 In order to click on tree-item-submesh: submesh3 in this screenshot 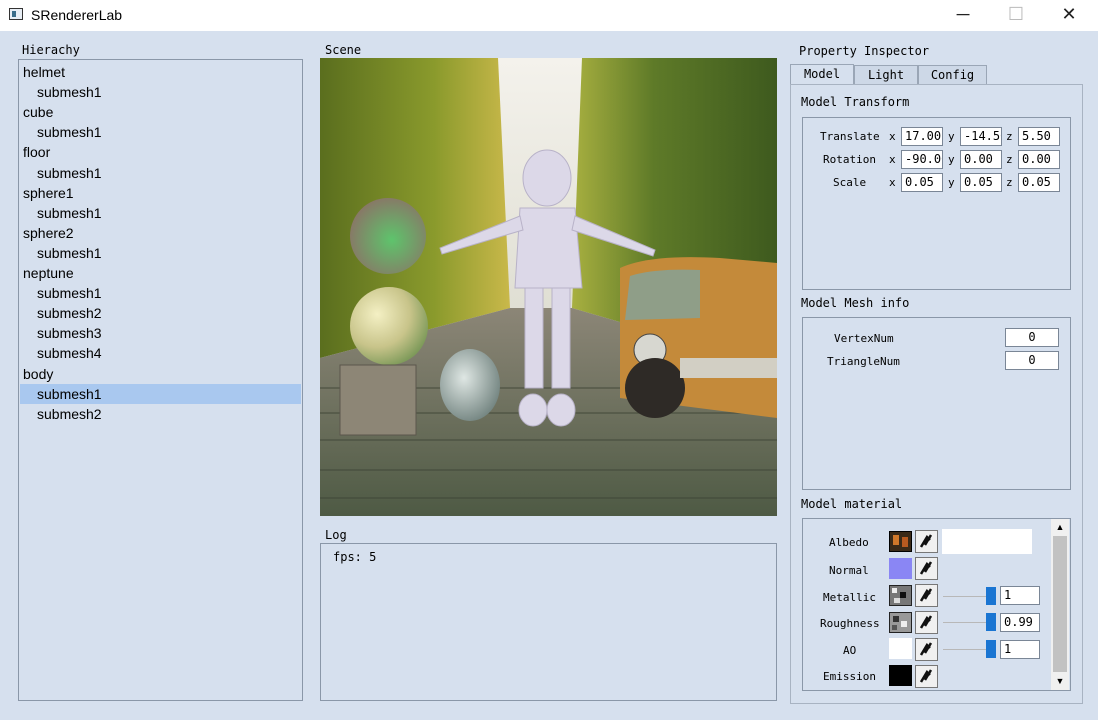, I will do `click(160, 333)`.